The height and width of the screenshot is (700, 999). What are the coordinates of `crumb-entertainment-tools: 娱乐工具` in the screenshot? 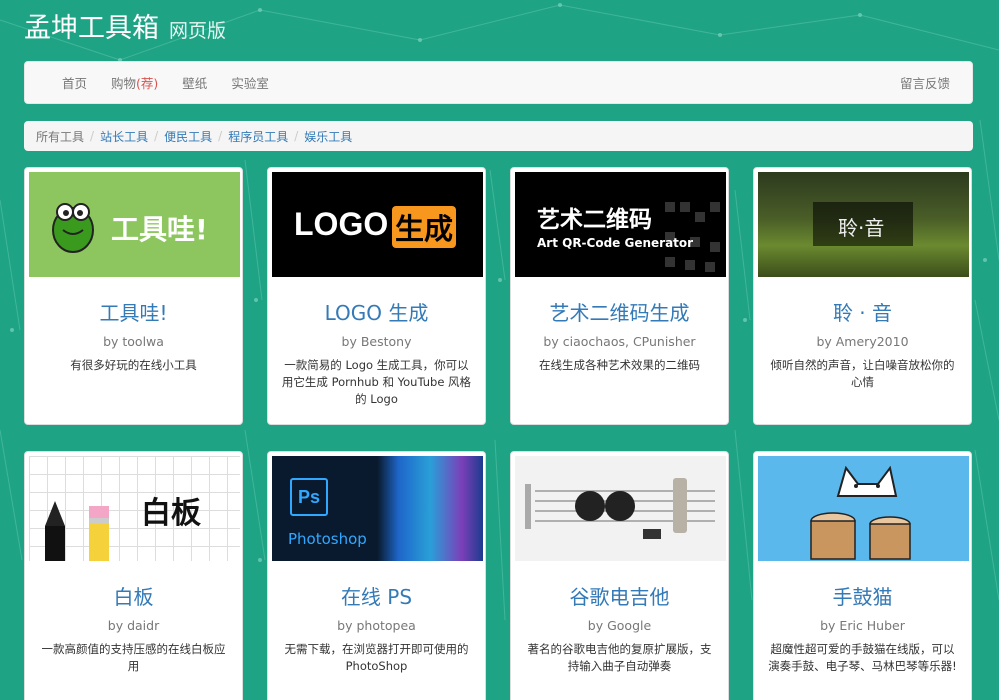 It's located at (328, 136).